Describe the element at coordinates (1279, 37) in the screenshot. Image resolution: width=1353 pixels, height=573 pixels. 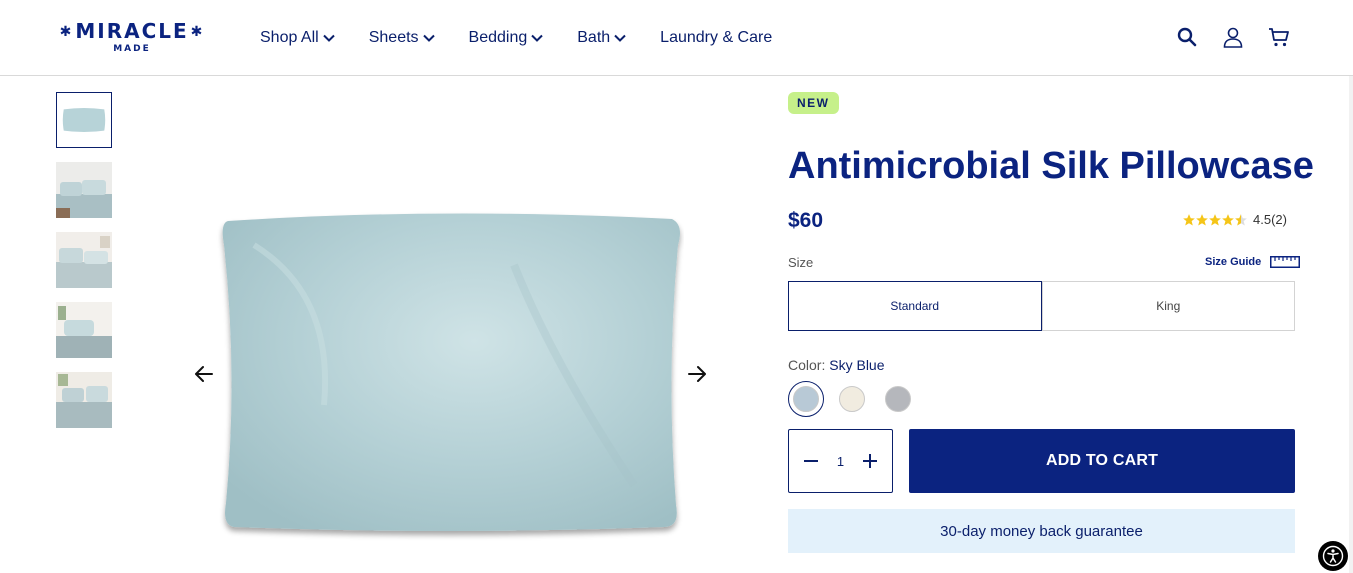
I see `cart-icon` at that location.